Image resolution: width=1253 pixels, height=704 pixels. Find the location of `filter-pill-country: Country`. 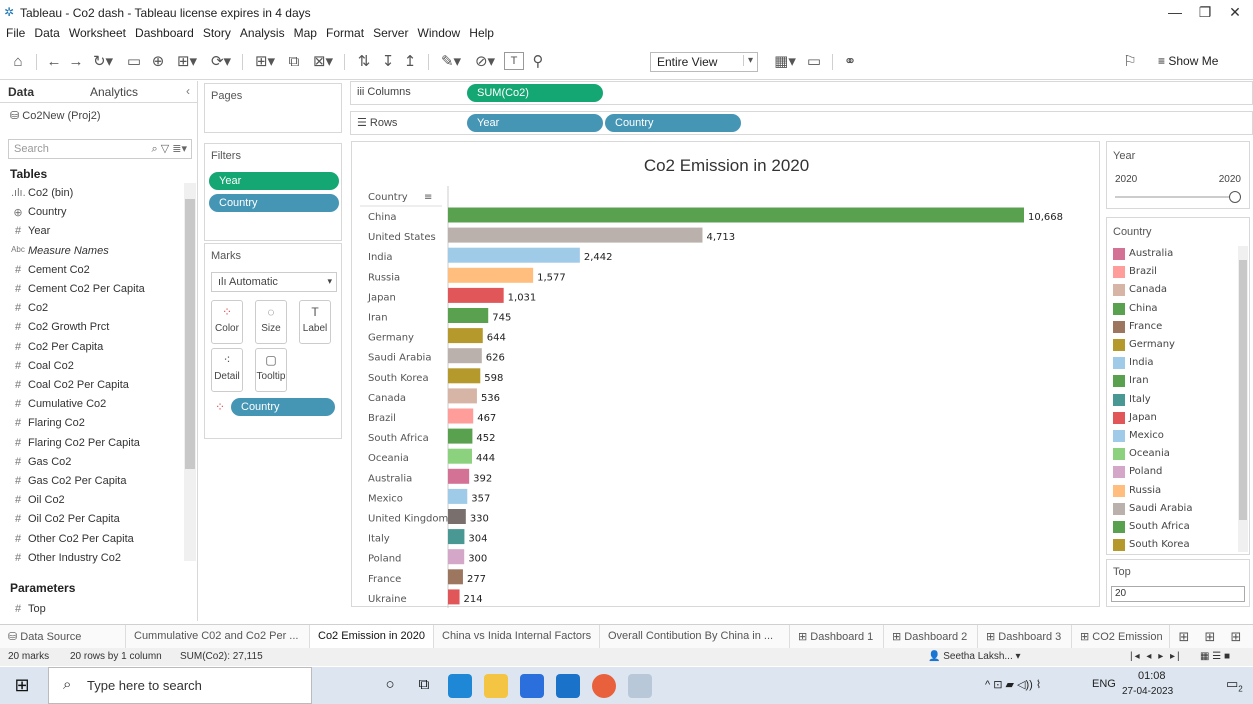

filter-pill-country: Country is located at coordinates (274, 203).